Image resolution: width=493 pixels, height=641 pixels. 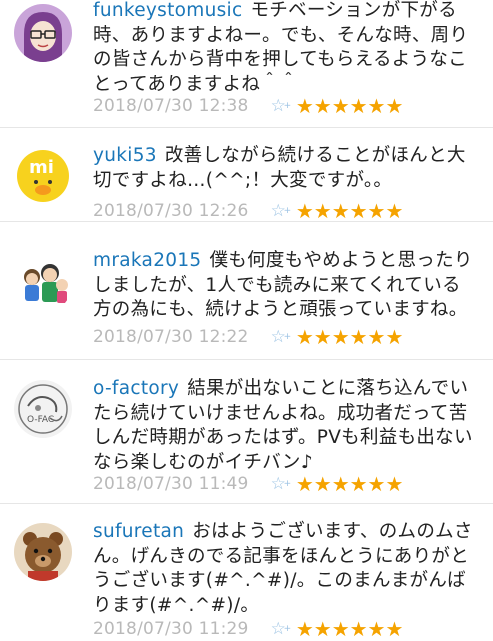 What do you see at coordinates (171, 337) in the screenshot?
I see `comment-timestamp: 2018/07/30 12:22` at bounding box center [171, 337].